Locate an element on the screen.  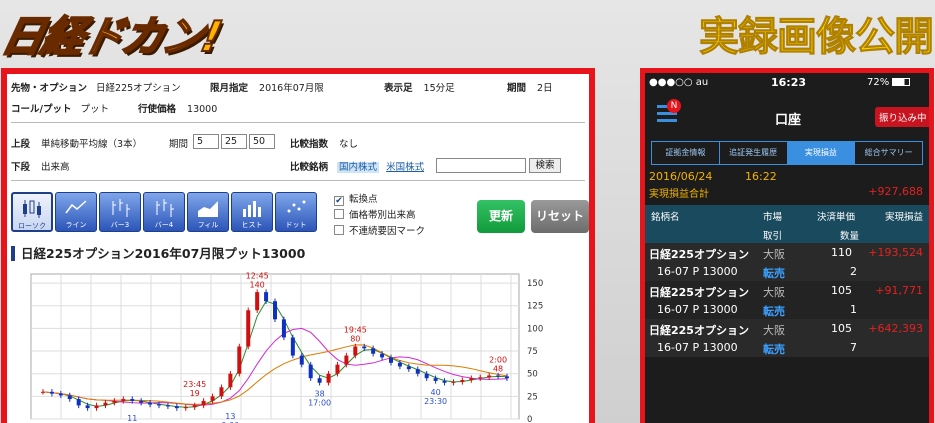
tab-domestic: 国内株式 is located at coordinates (358, 167).